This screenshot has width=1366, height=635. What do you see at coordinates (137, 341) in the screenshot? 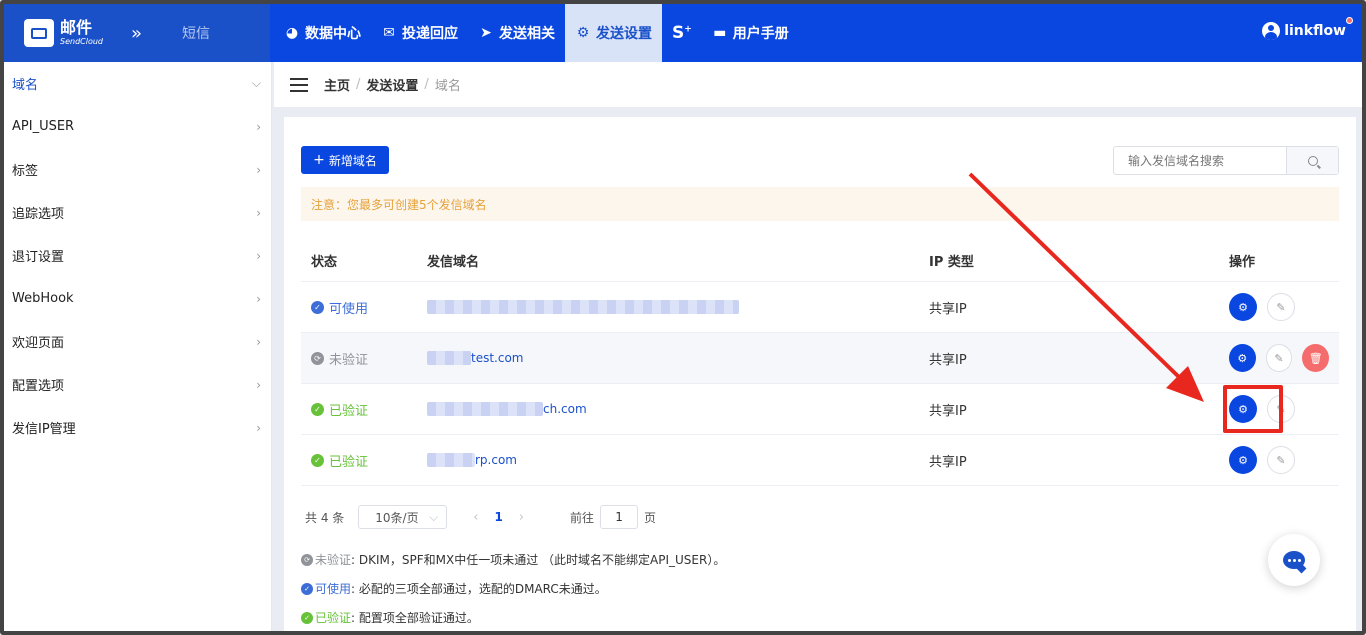
I see `sidebar-item-welcome-page: 欢迎页面 ›` at bounding box center [137, 341].